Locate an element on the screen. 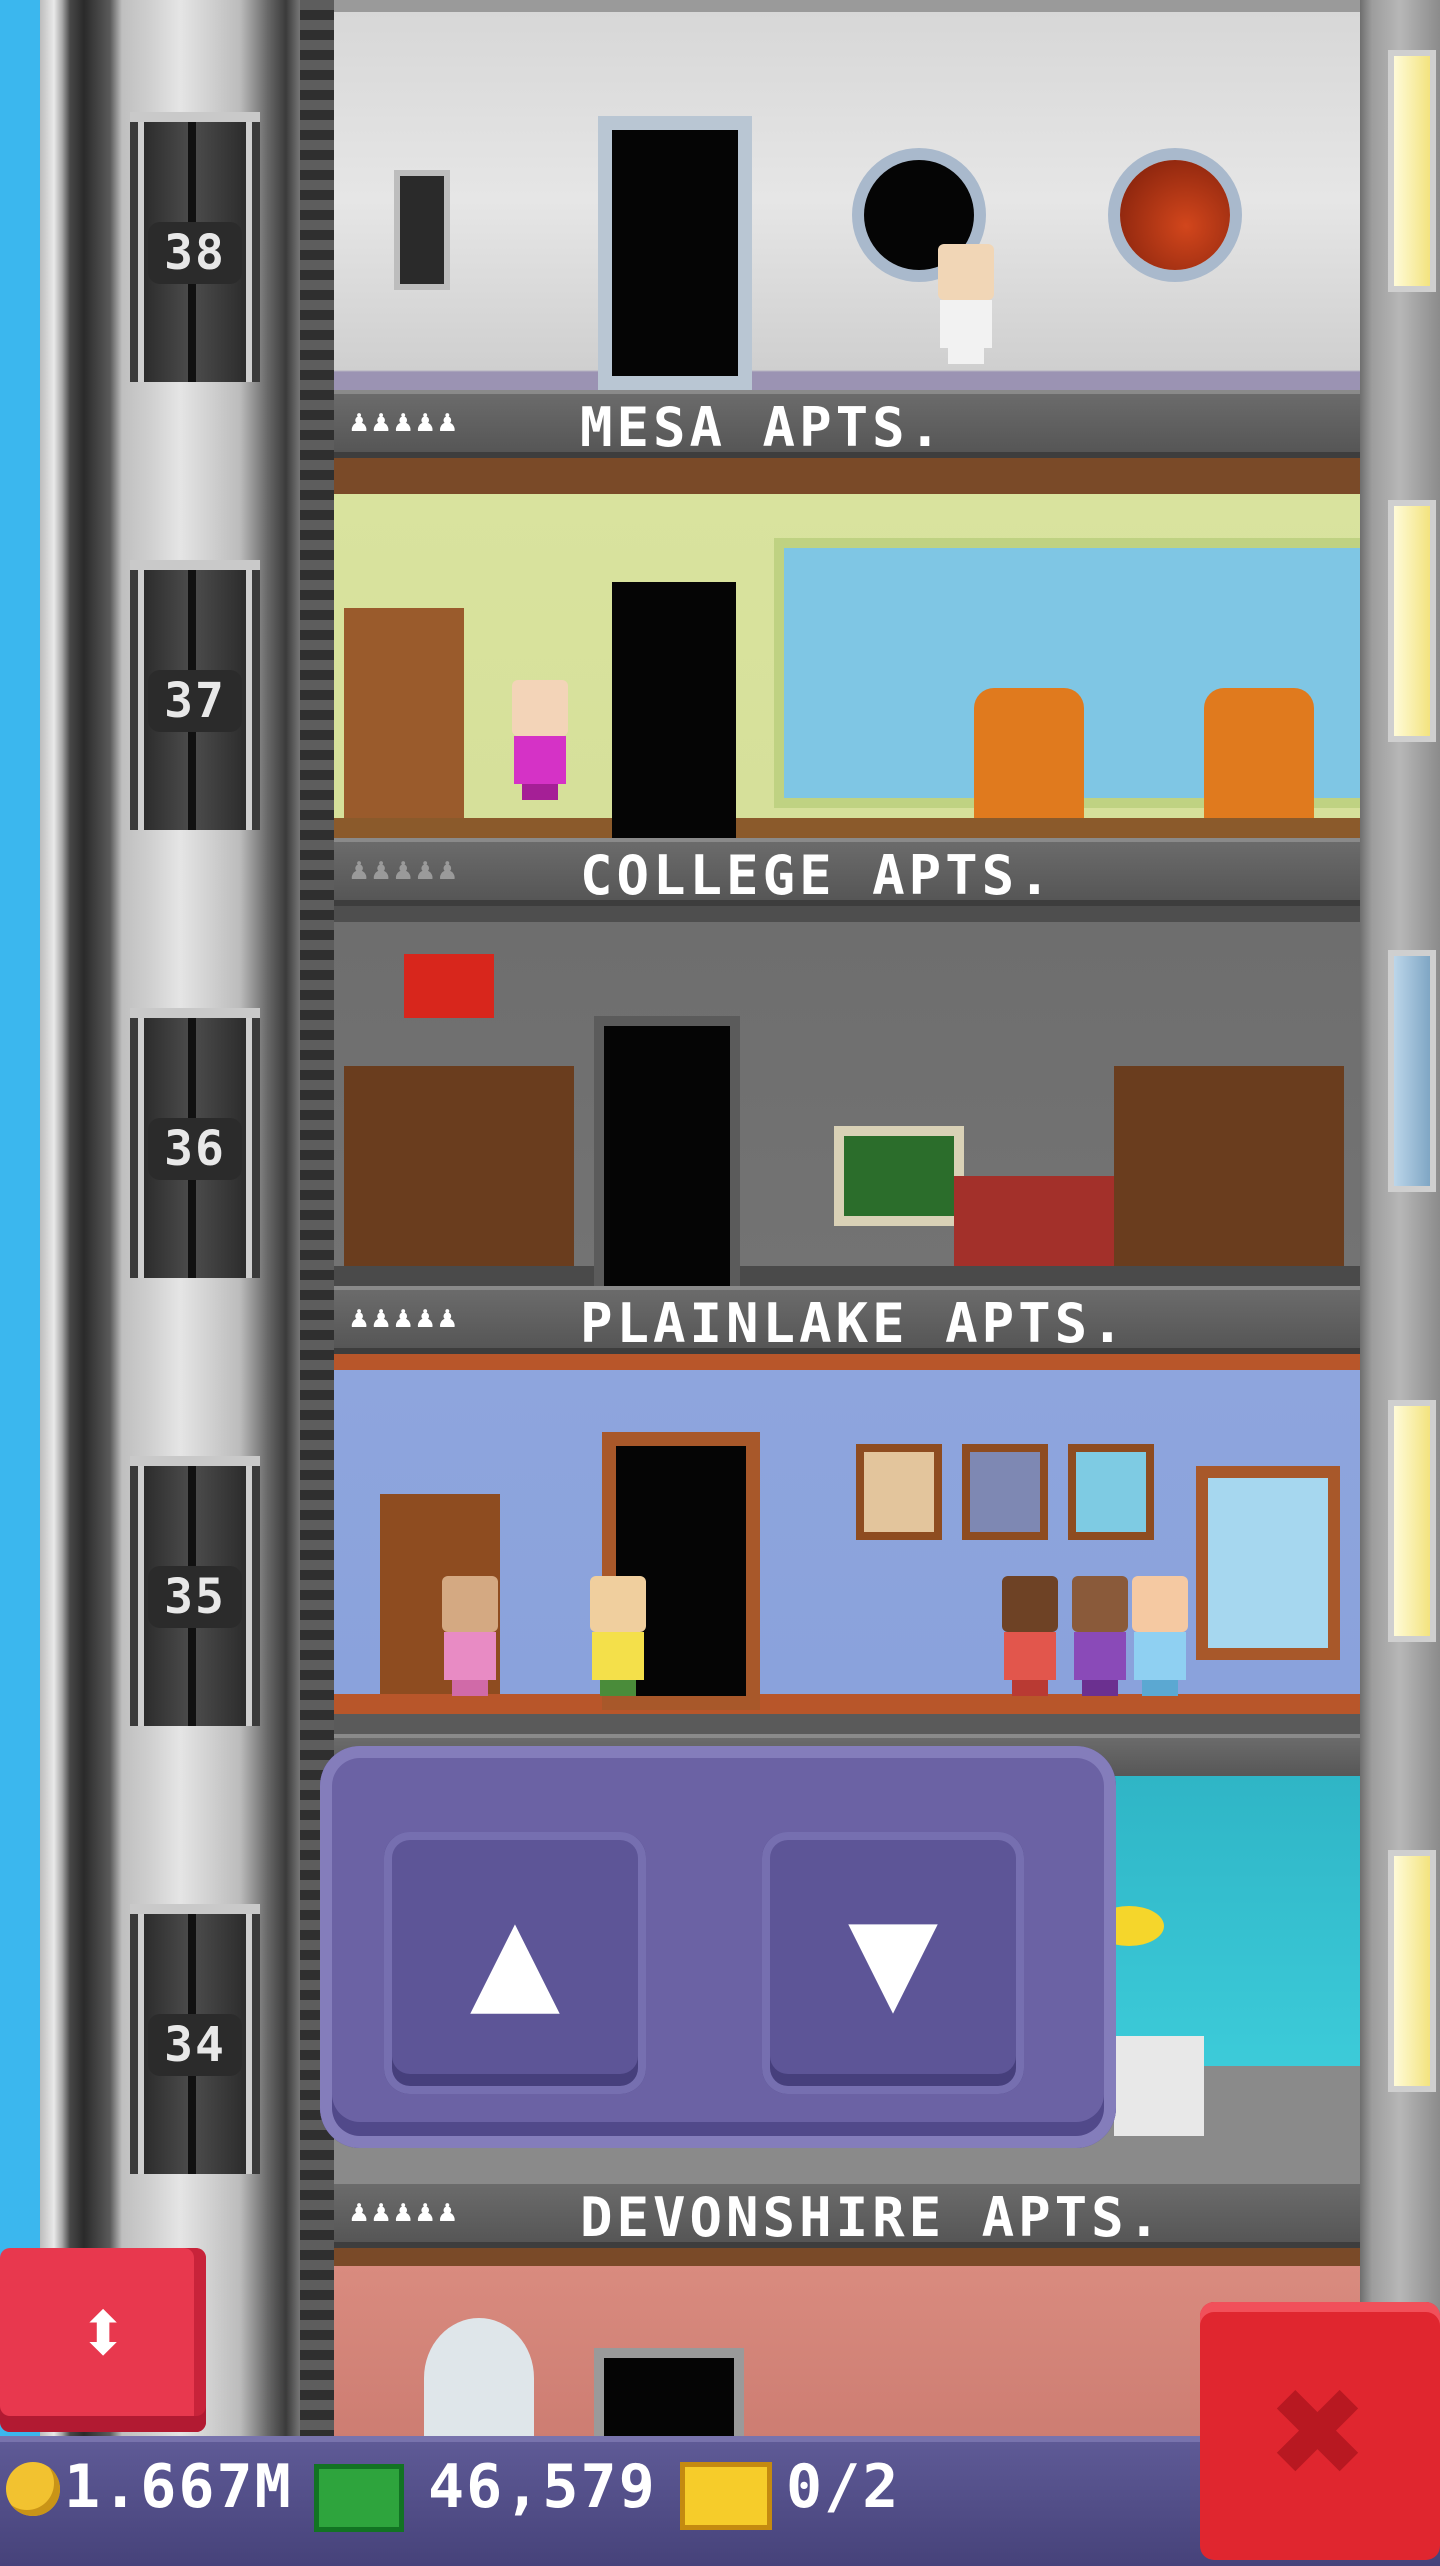 The height and width of the screenshot is (2566, 1440). floor-number: 38 is located at coordinates (195, 253).